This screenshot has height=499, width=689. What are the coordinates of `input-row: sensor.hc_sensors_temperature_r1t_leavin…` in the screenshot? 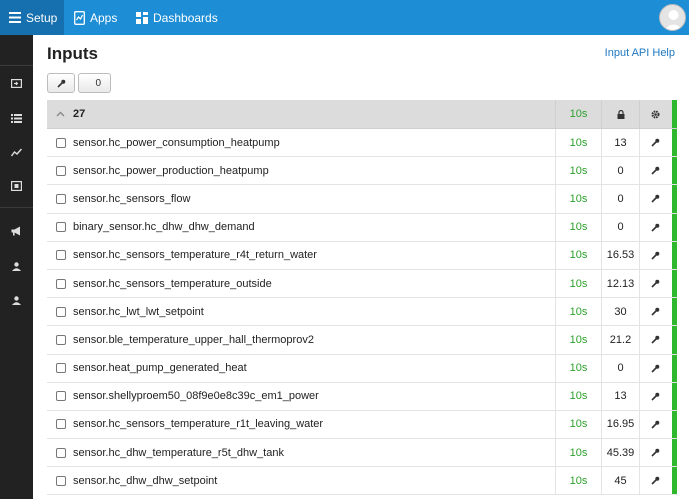 It's located at (362, 425).